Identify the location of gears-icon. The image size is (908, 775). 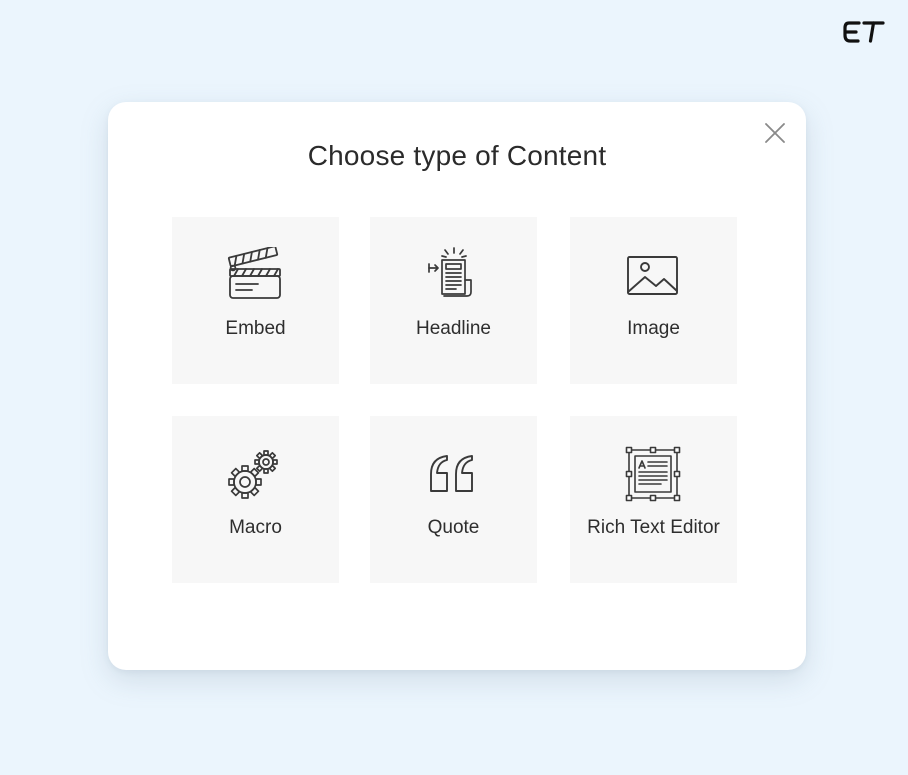
(255, 474).